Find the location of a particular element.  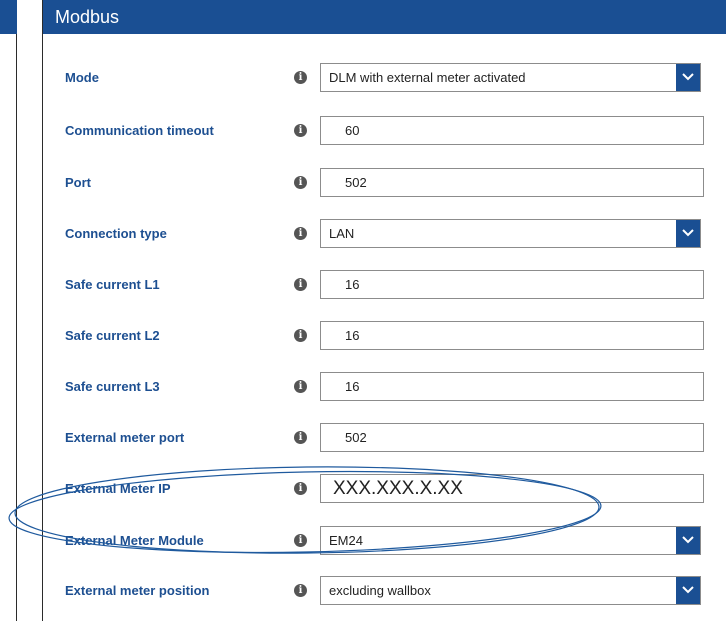

mode-value: DLM with external meter activated is located at coordinates (427, 77).